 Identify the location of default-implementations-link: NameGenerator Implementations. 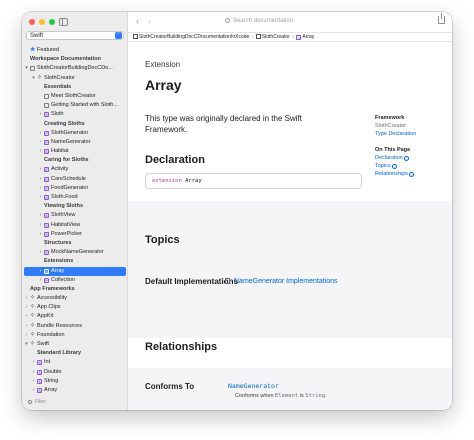
(281, 281).